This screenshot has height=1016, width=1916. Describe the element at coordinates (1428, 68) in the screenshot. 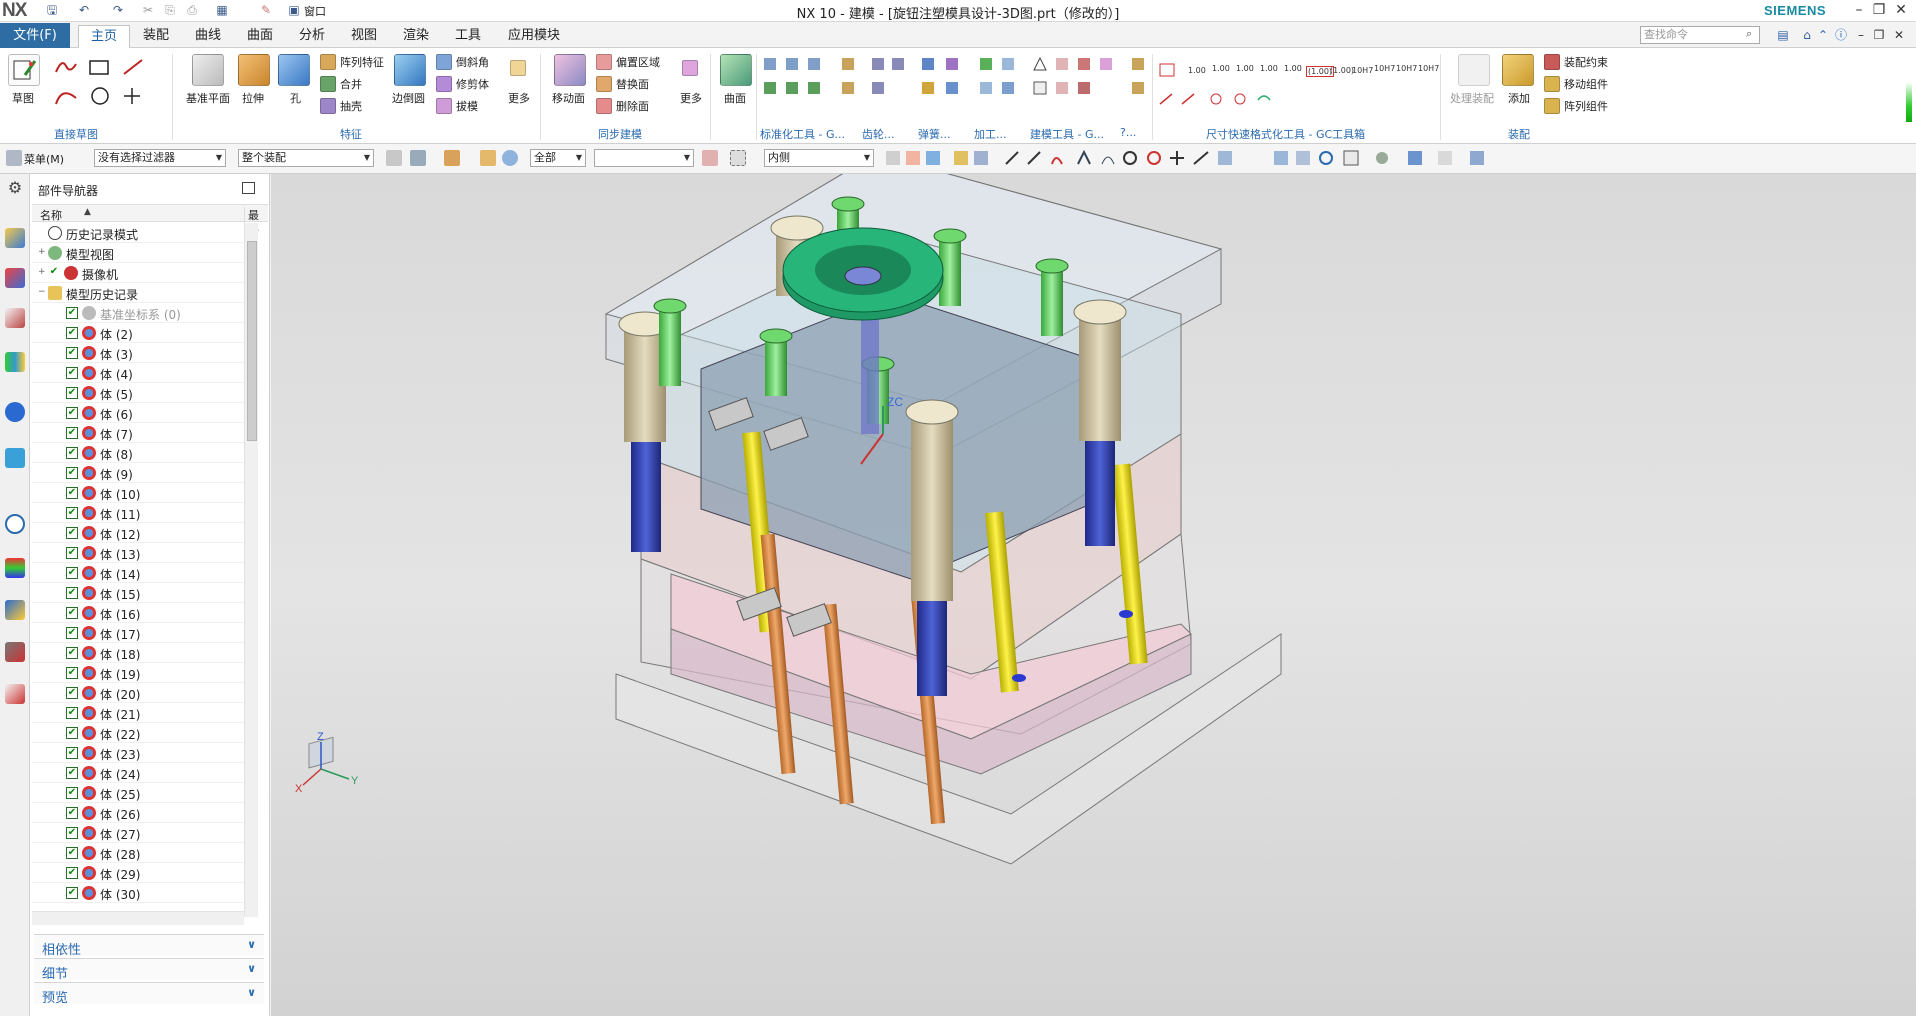

I see `dim-value-11: 10H7` at that location.